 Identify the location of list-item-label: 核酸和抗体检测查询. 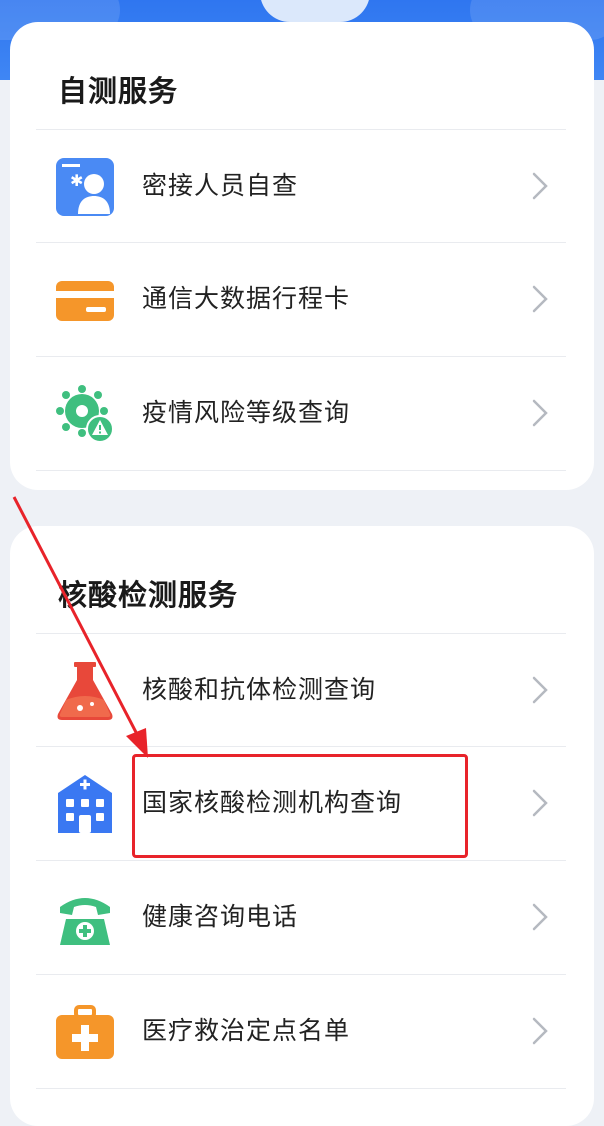
(259, 689).